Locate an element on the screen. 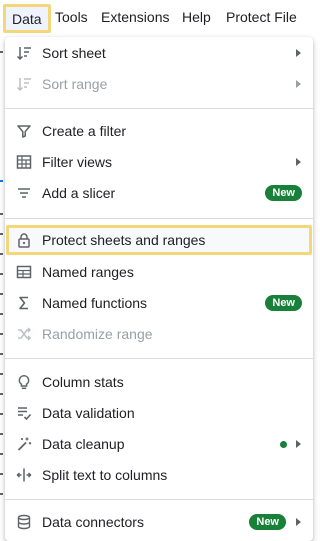 The width and height of the screenshot is (320, 541). slicer-icon is located at coordinates (24, 193).